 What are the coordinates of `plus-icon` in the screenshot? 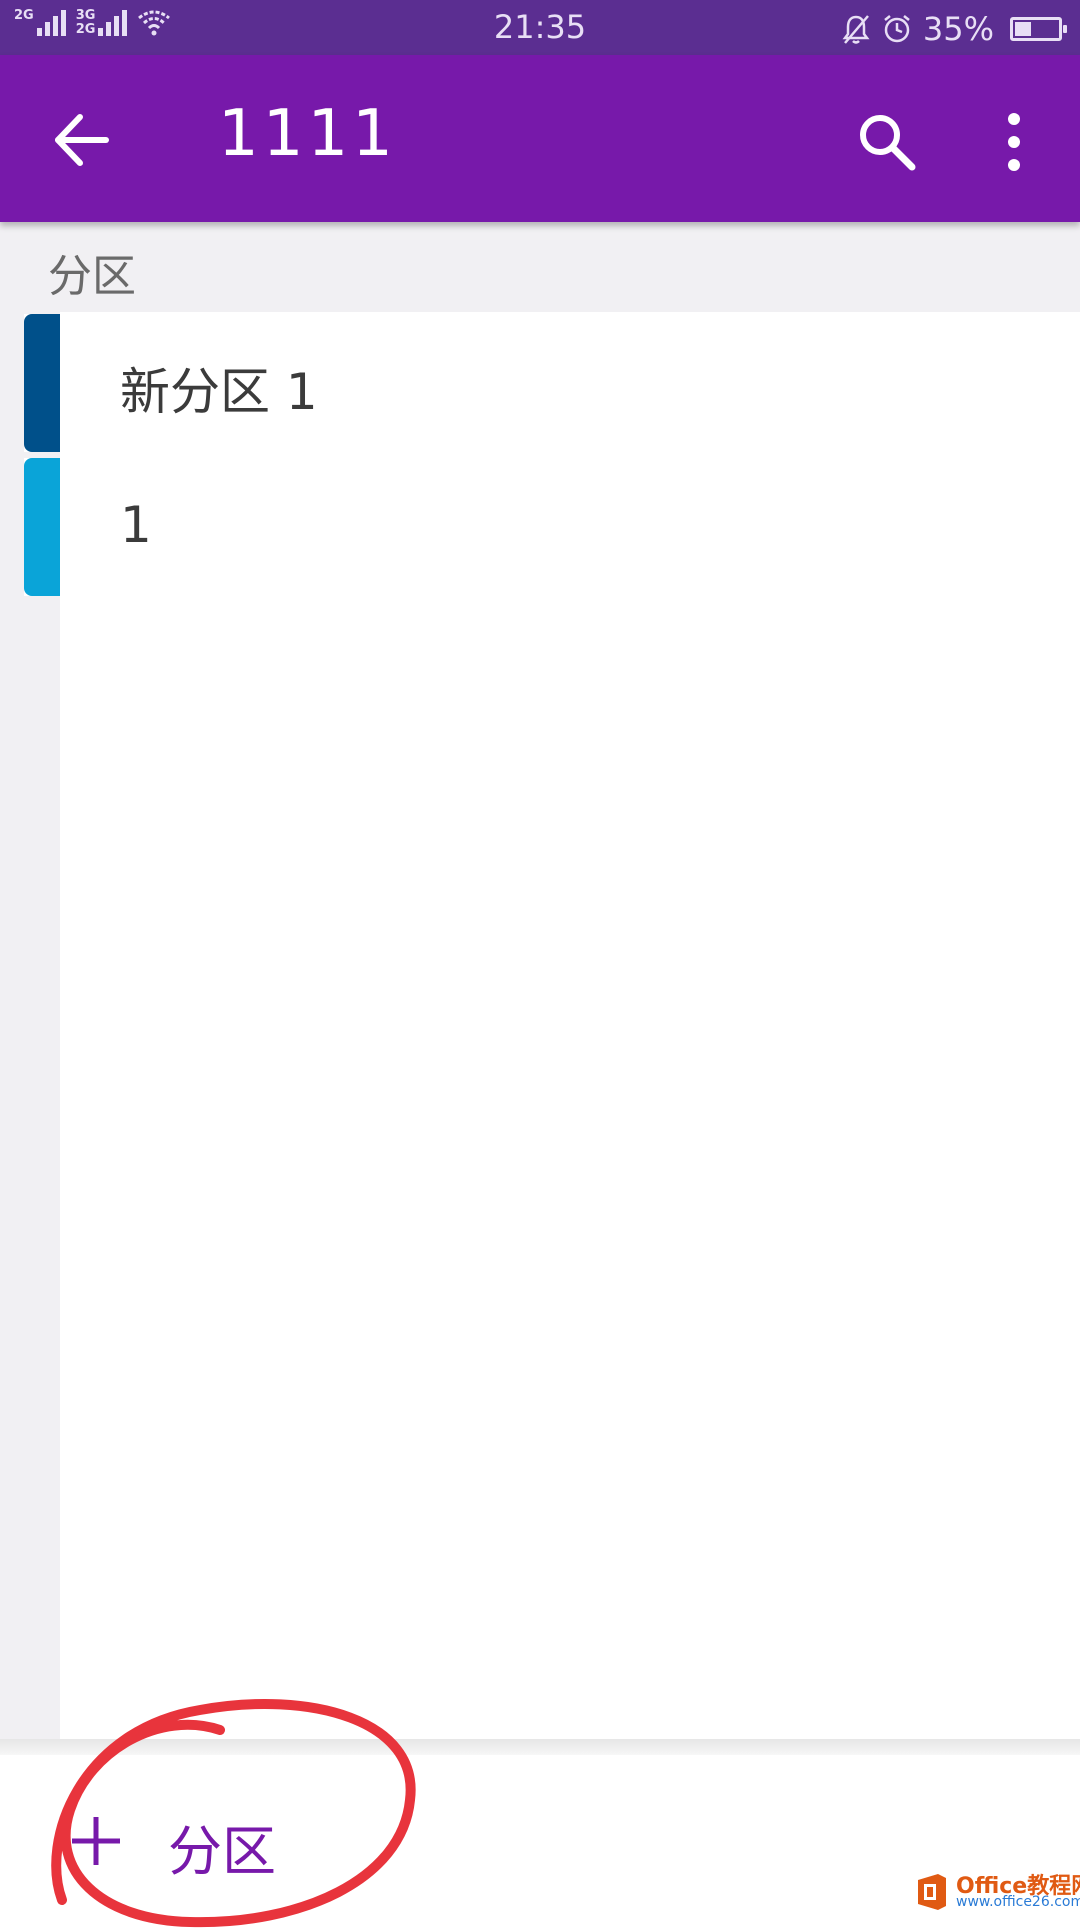 It's located at (96, 1841).